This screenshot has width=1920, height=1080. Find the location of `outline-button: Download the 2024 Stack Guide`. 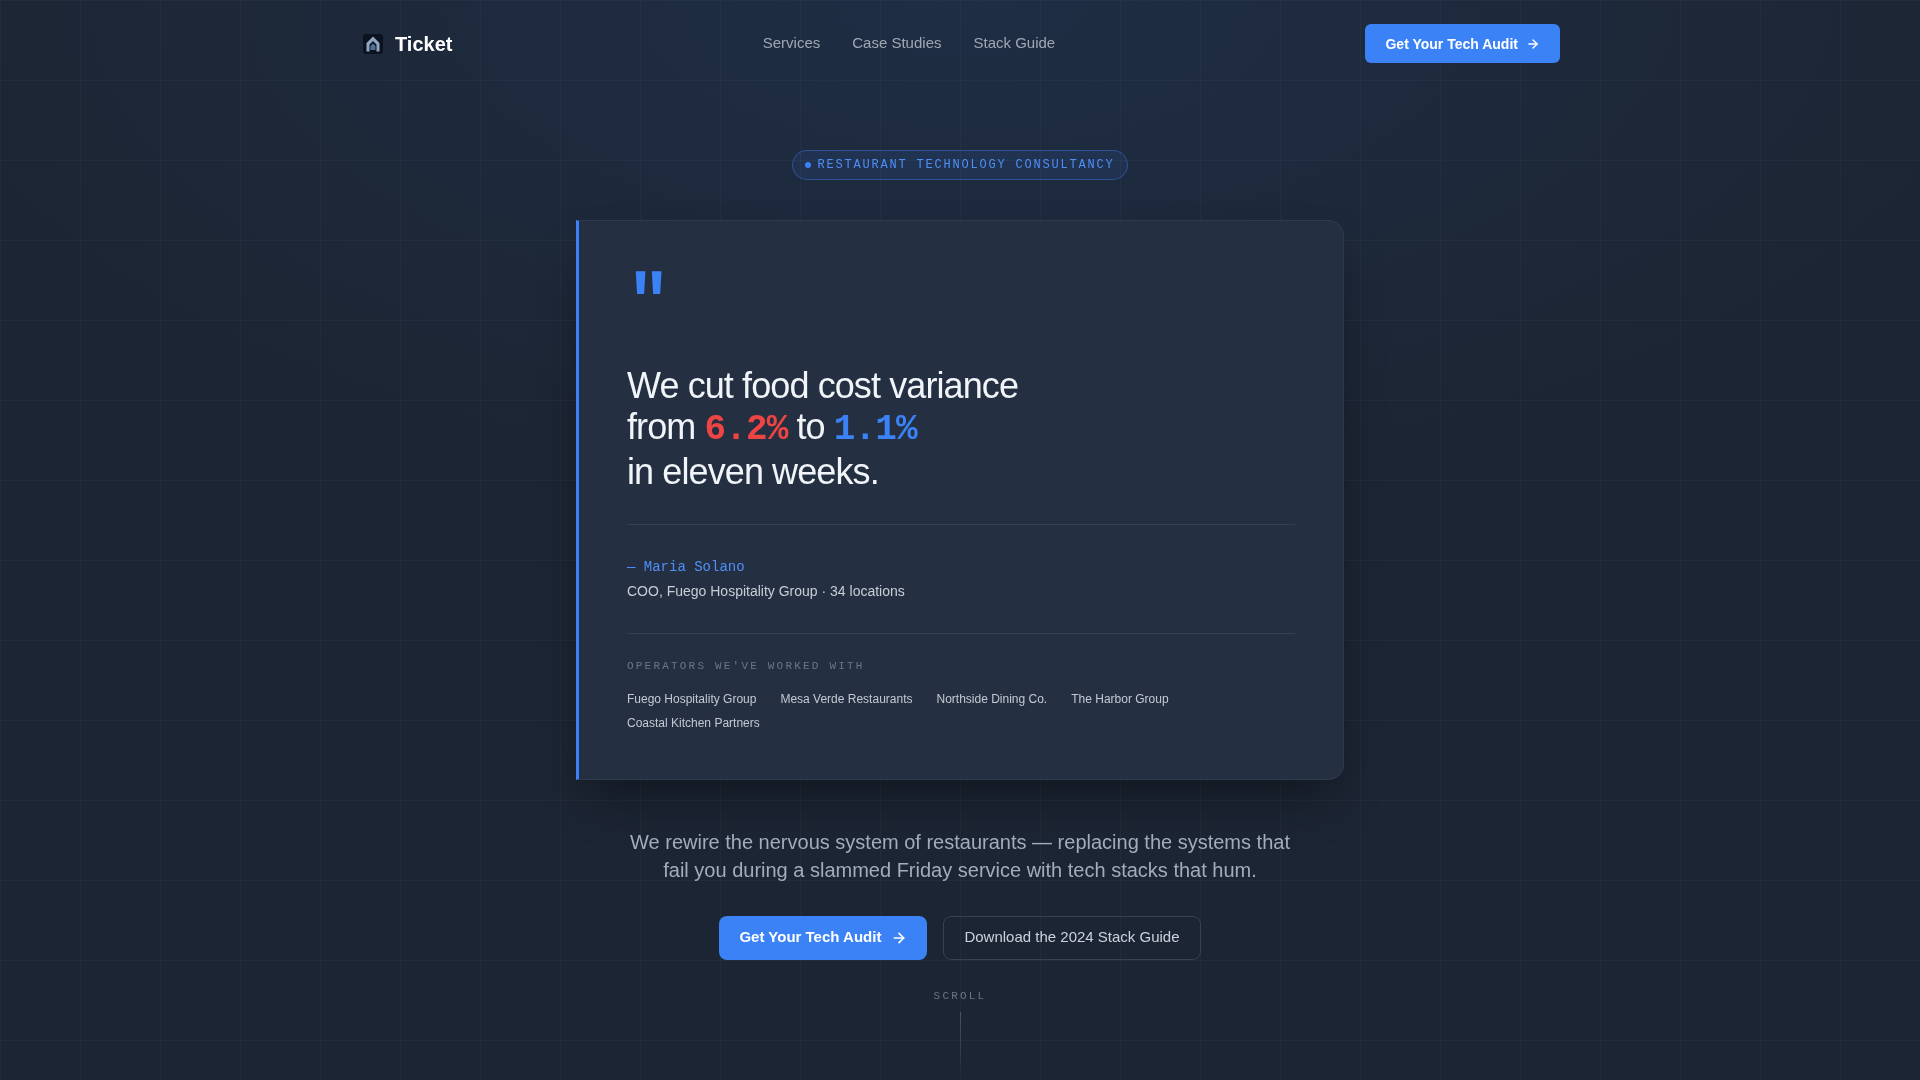

outline-button: Download the 2024 Stack Guide is located at coordinates (1072, 937).